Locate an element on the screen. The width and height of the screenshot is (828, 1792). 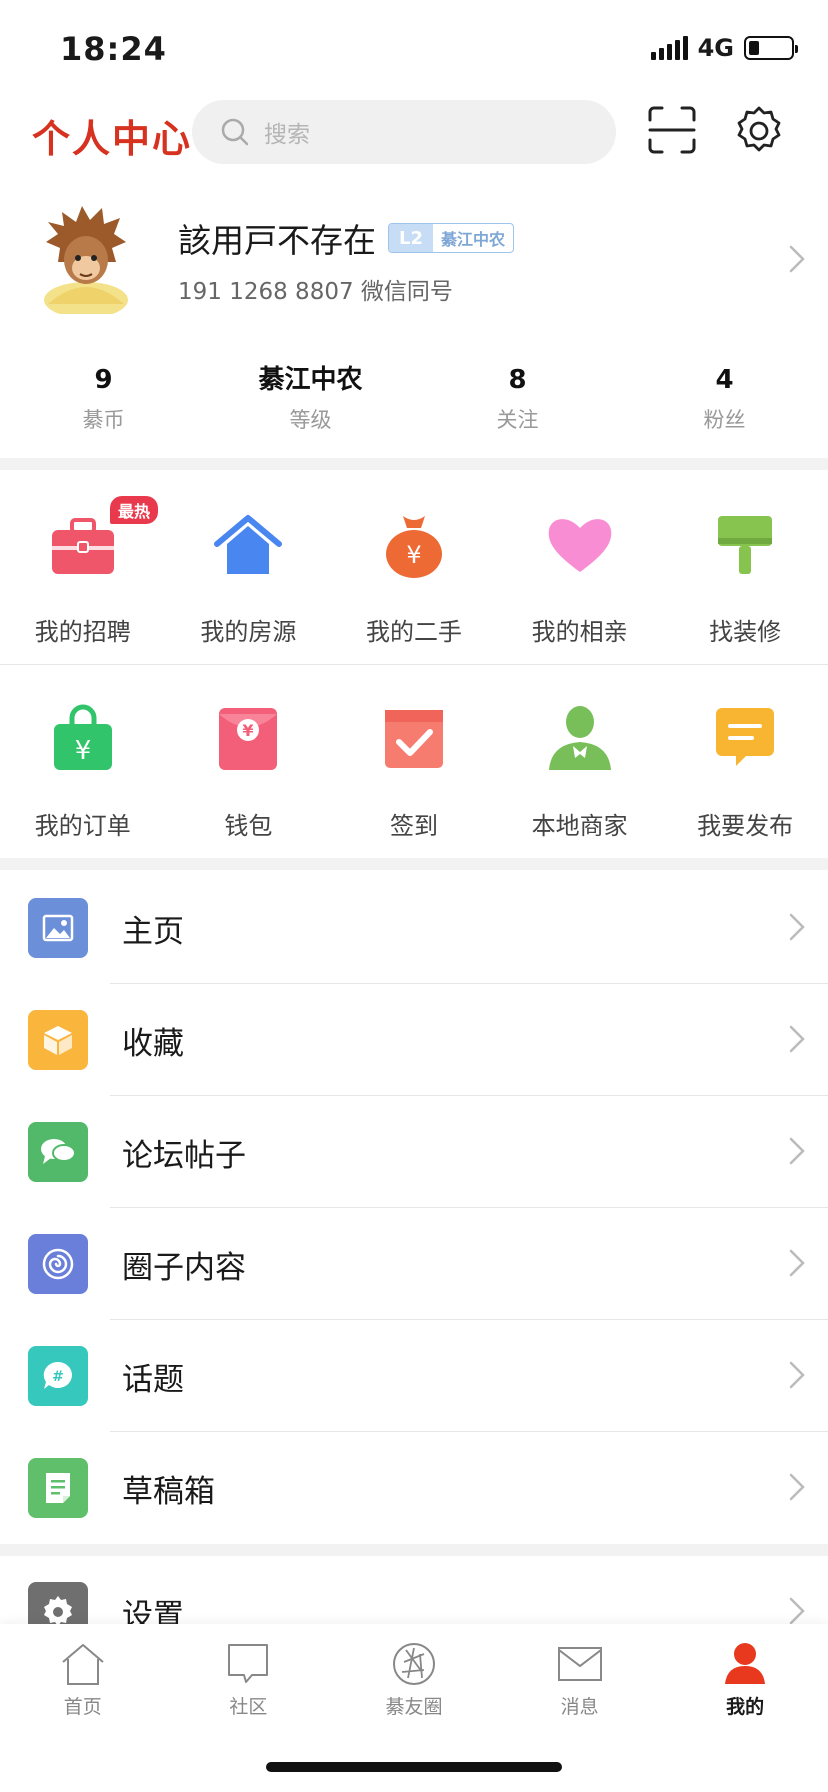
tab-label: 首页 is located at coordinates (82, 1707).